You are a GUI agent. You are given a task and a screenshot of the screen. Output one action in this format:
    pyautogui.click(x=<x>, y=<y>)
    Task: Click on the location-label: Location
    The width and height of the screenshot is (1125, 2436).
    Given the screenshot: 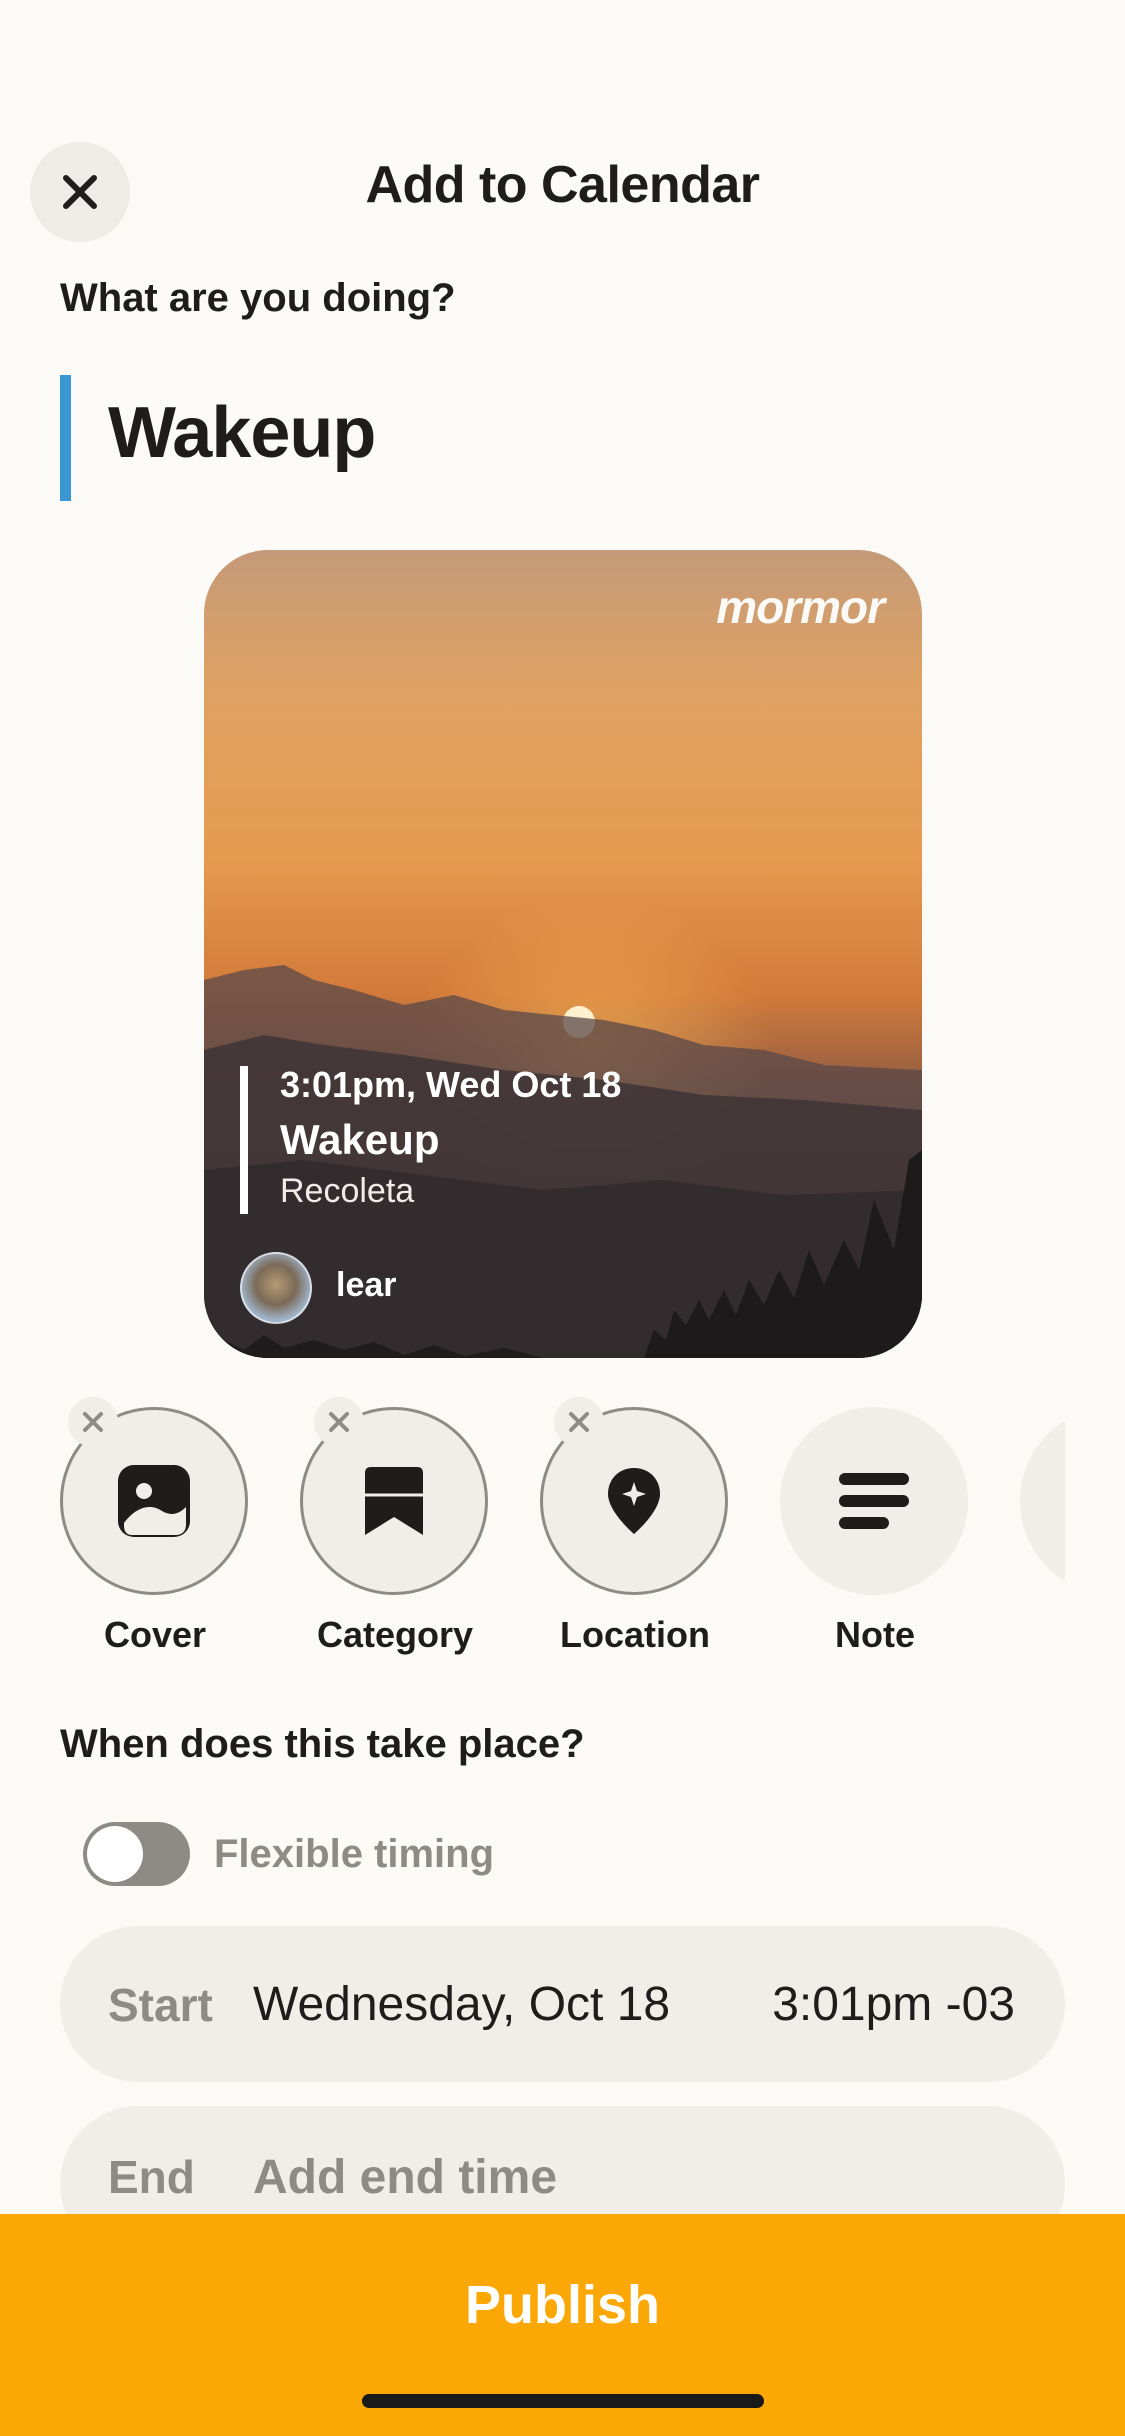 What is the action you would take?
    pyautogui.click(x=635, y=1634)
    